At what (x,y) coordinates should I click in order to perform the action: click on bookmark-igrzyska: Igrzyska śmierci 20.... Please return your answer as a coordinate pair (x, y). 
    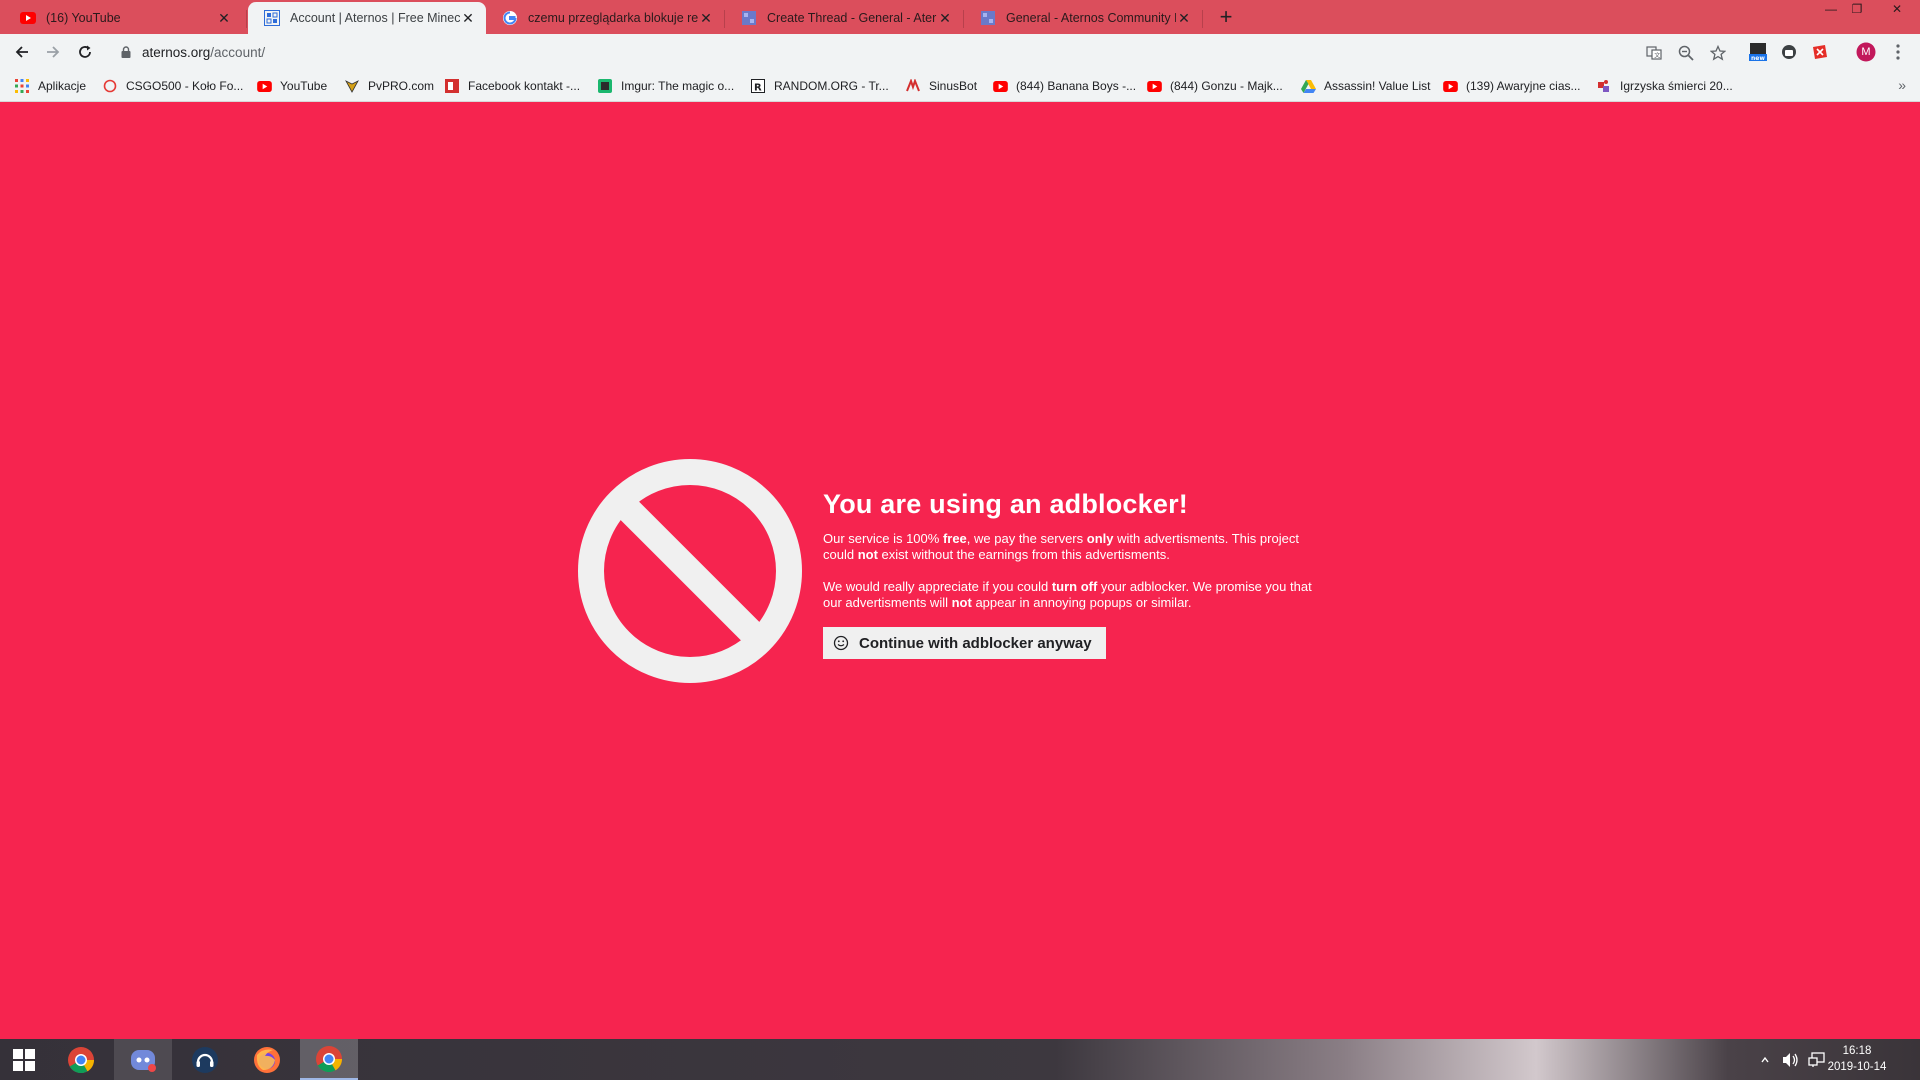
    Looking at the image, I should click on (1664, 86).